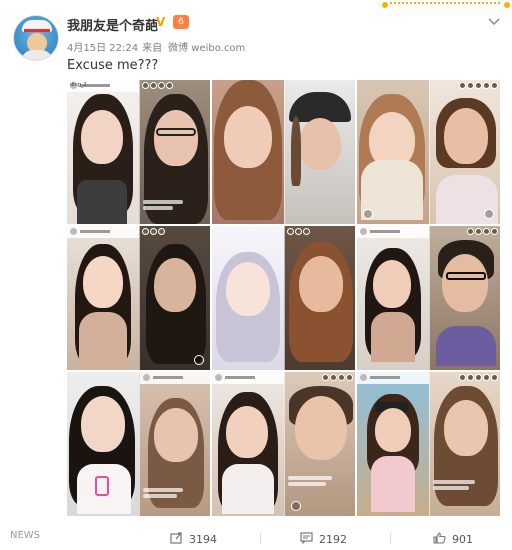 This screenshot has width=512, height=550. Describe the element at coordinates (176, 539) in the screenshot. I see `repost-icon` at that location.